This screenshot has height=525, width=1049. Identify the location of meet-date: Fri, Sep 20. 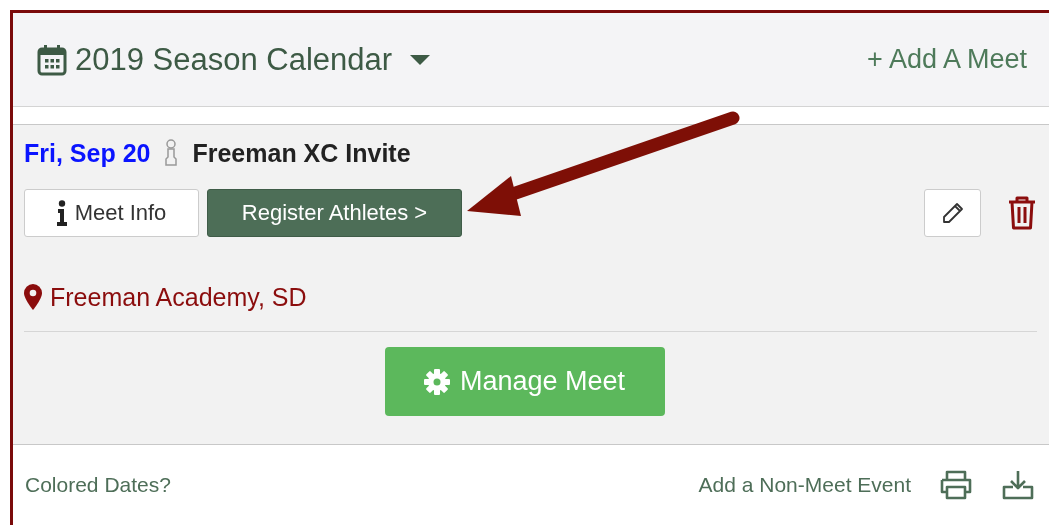
(87, 153).